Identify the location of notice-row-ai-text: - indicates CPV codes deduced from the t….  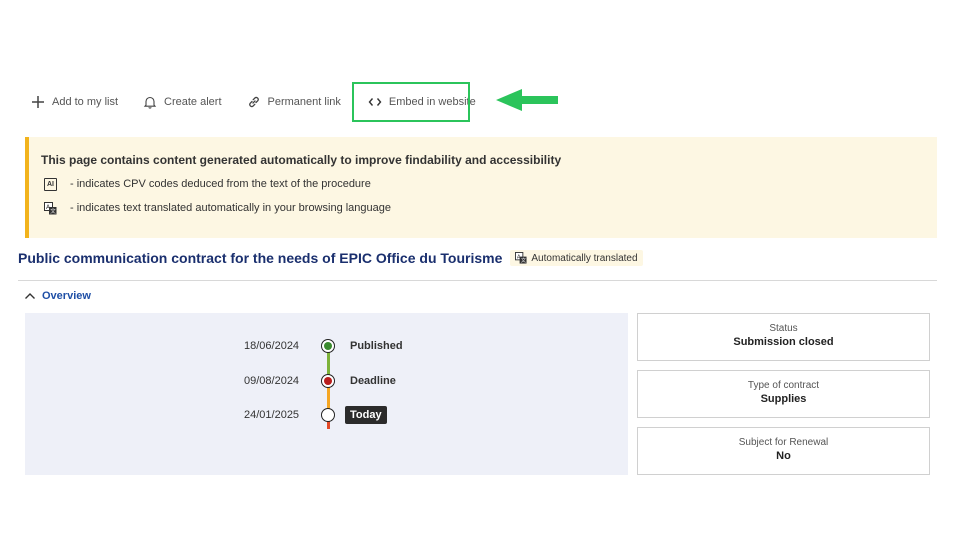
(220, 184).